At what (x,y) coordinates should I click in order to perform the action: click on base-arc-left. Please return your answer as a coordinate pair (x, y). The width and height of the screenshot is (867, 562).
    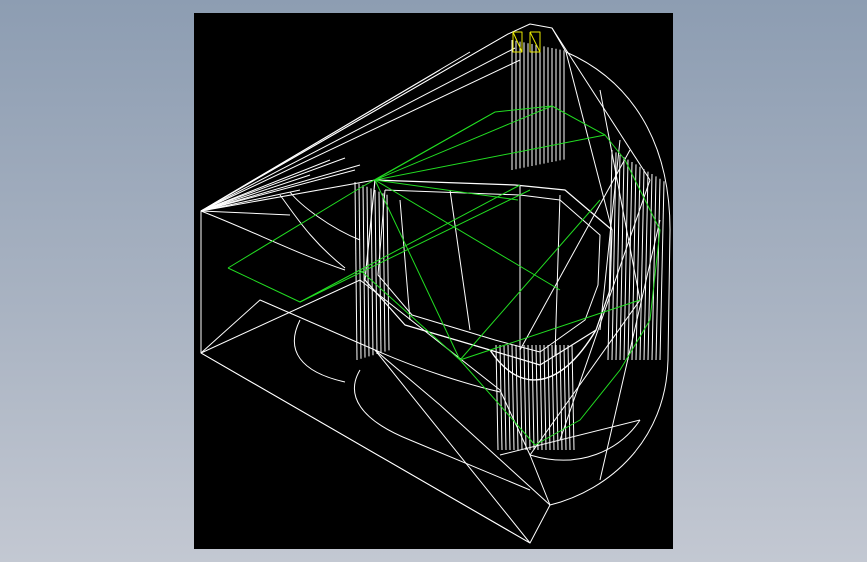
    Looking at the image, I should click on (319, 351).